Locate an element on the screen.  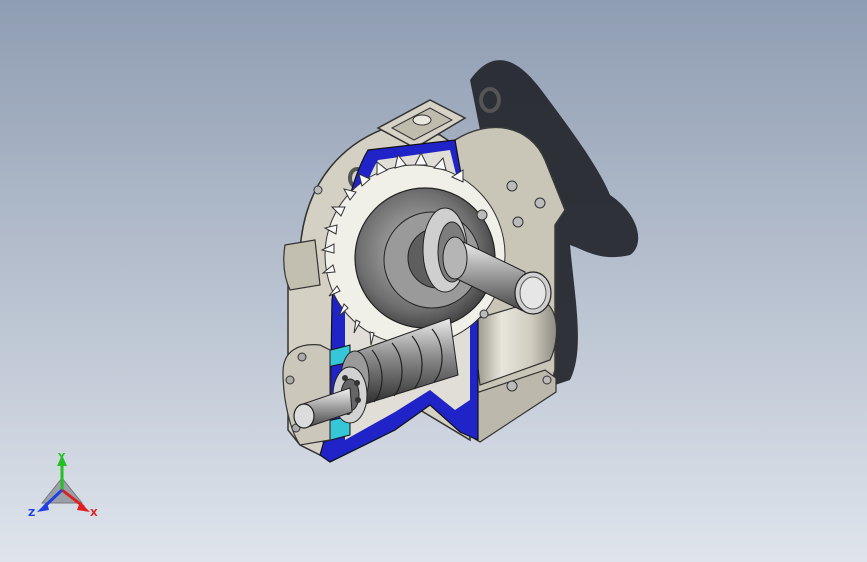
triad-y-label: Y is located at coordinates (61, 457).